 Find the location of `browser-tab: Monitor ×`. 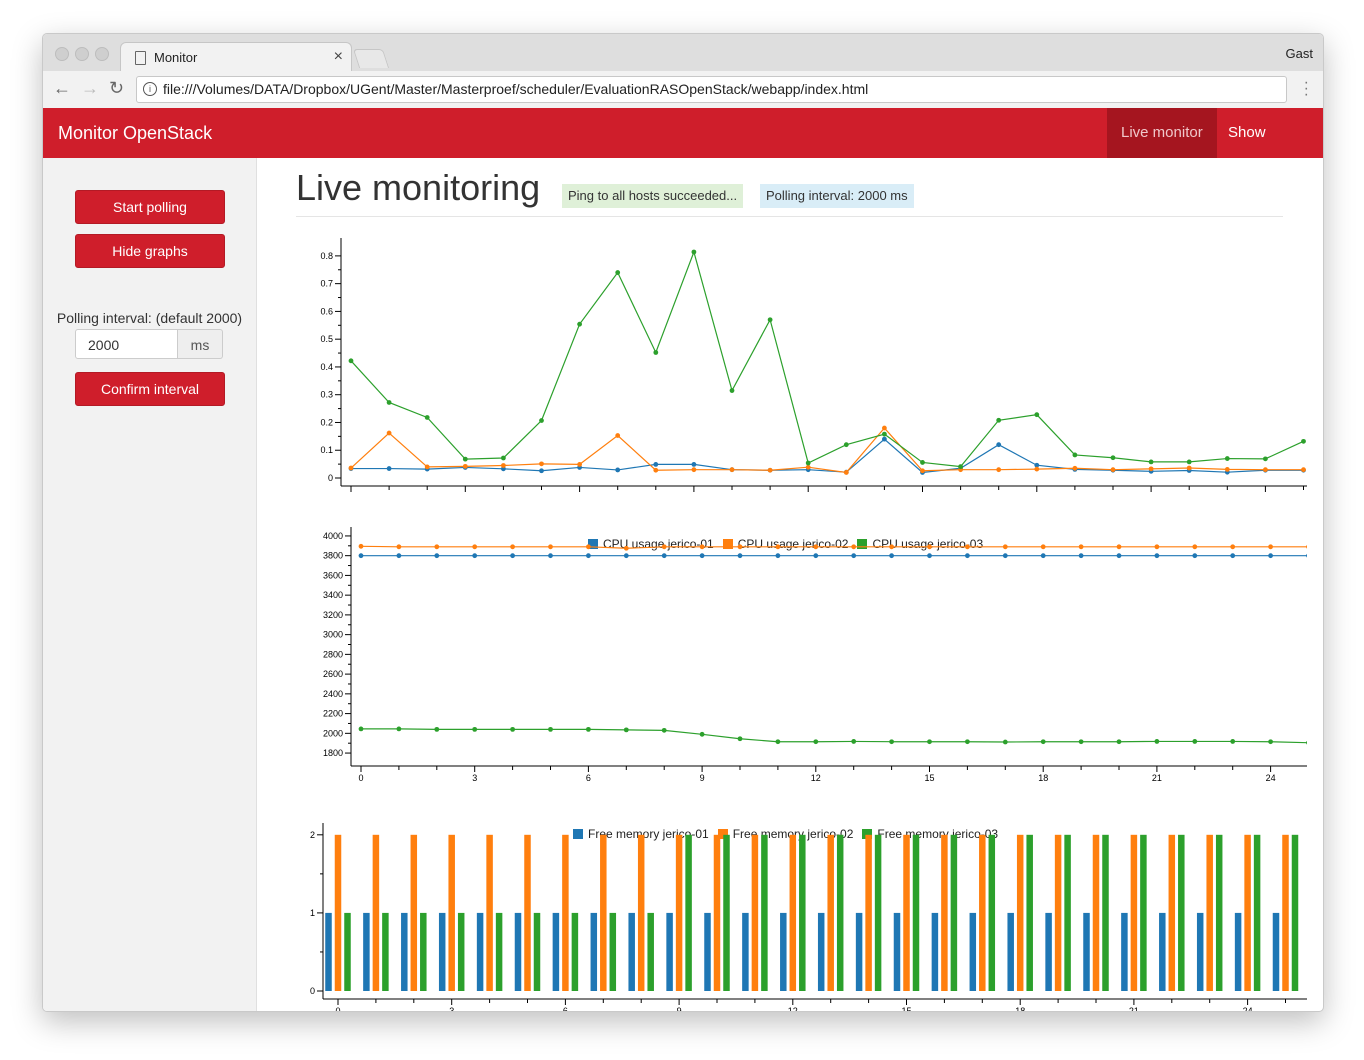

browser-tab: Monitor × is located at coordinates (236, 57).